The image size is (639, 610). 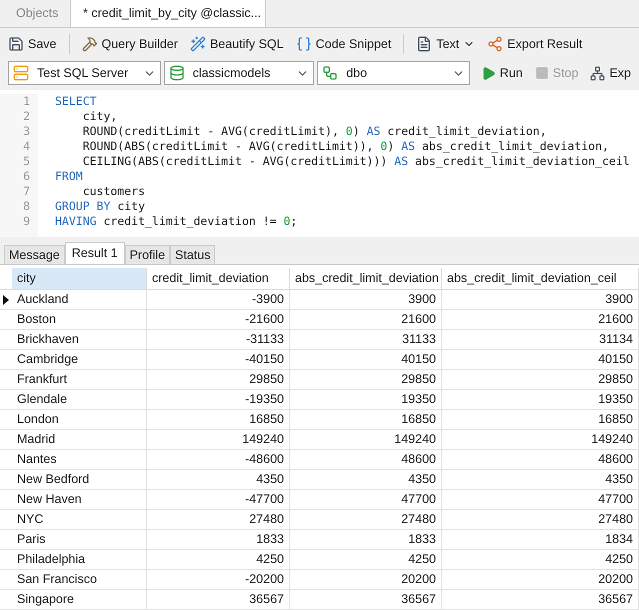 What do you see at coordinates (218, 499) in the screenshot?
I see `table-cell: -47700` at bounding box center [218, 499].